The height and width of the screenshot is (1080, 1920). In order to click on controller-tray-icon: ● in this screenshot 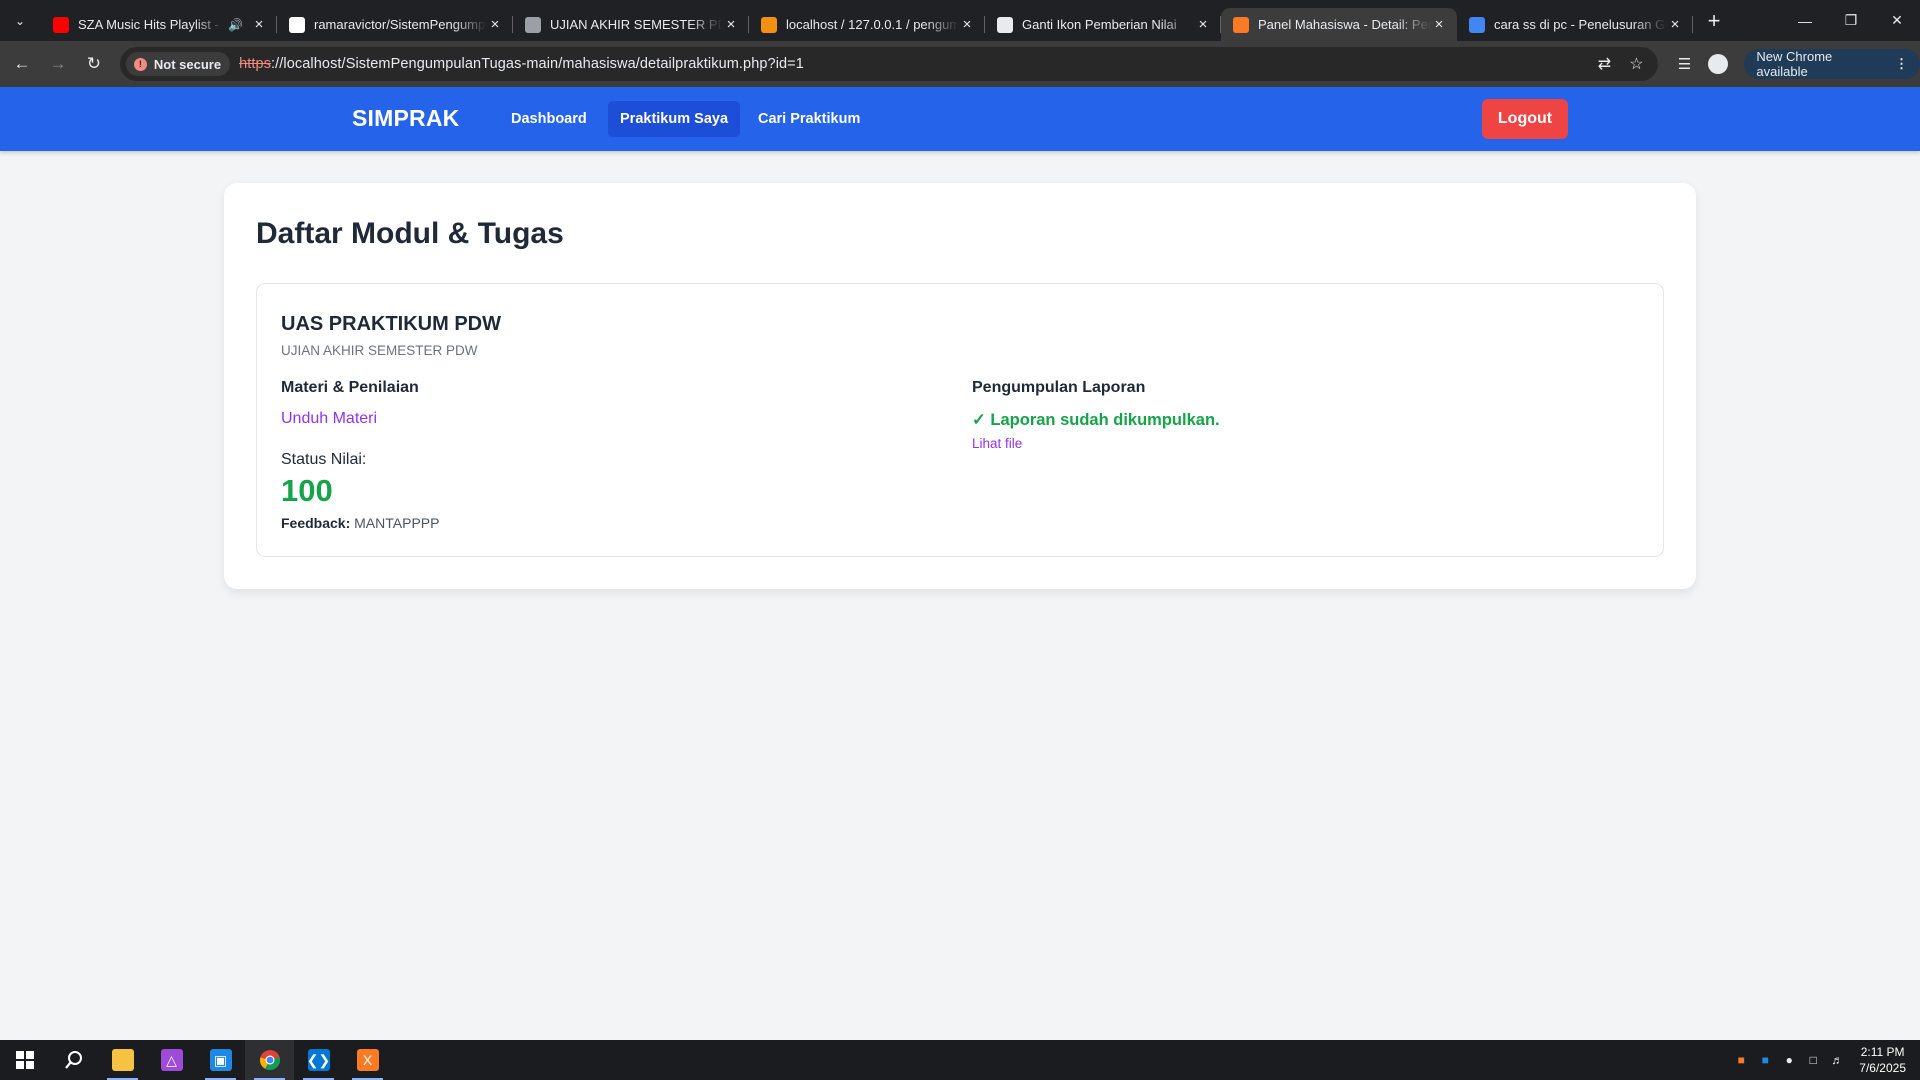, I will do `click(1789, 1060)`.